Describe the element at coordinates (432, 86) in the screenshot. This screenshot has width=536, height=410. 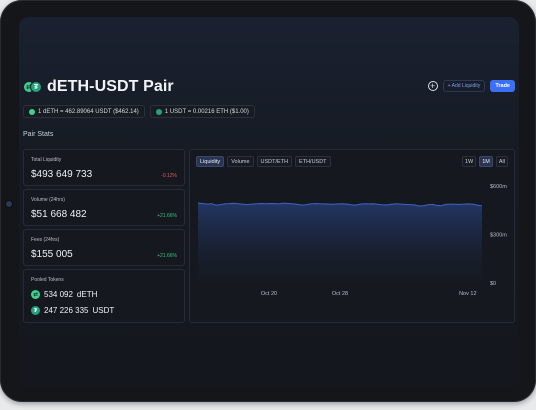
I see `plus-circle-icon: +` at that location.